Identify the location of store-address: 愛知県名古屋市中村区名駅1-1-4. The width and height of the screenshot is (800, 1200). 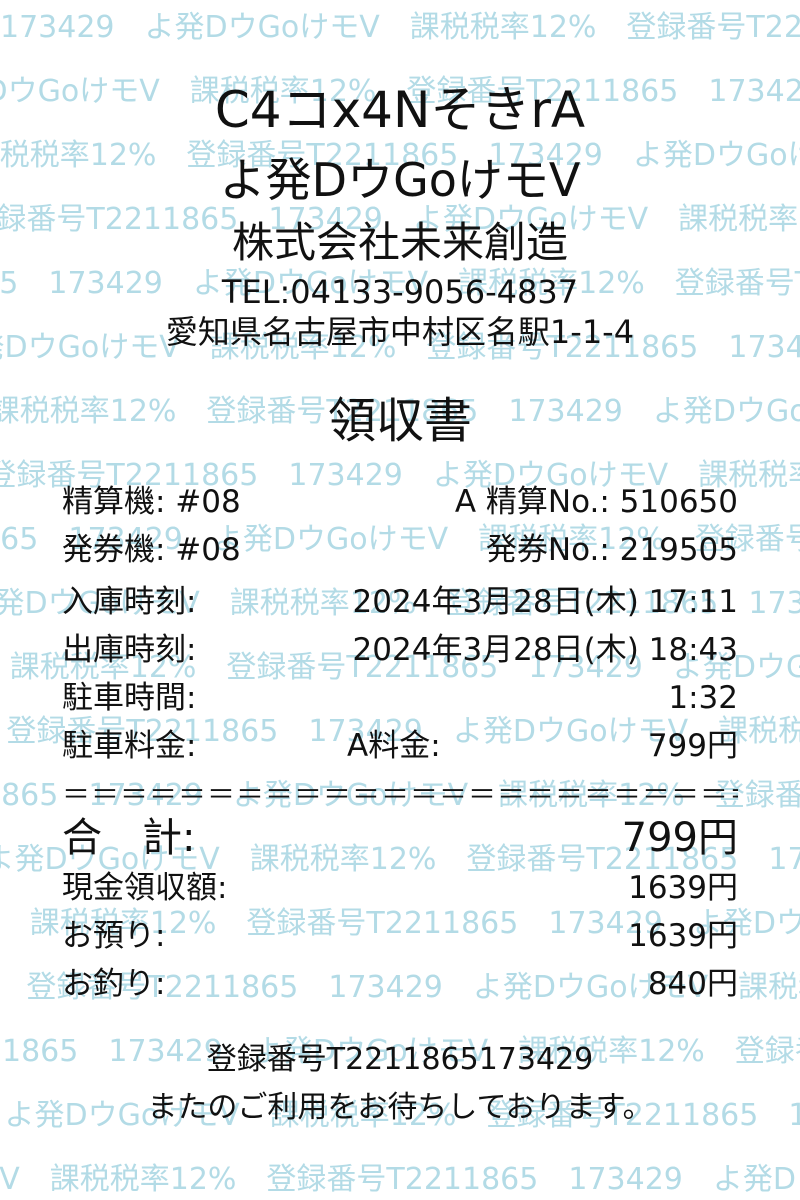
(400, 332).